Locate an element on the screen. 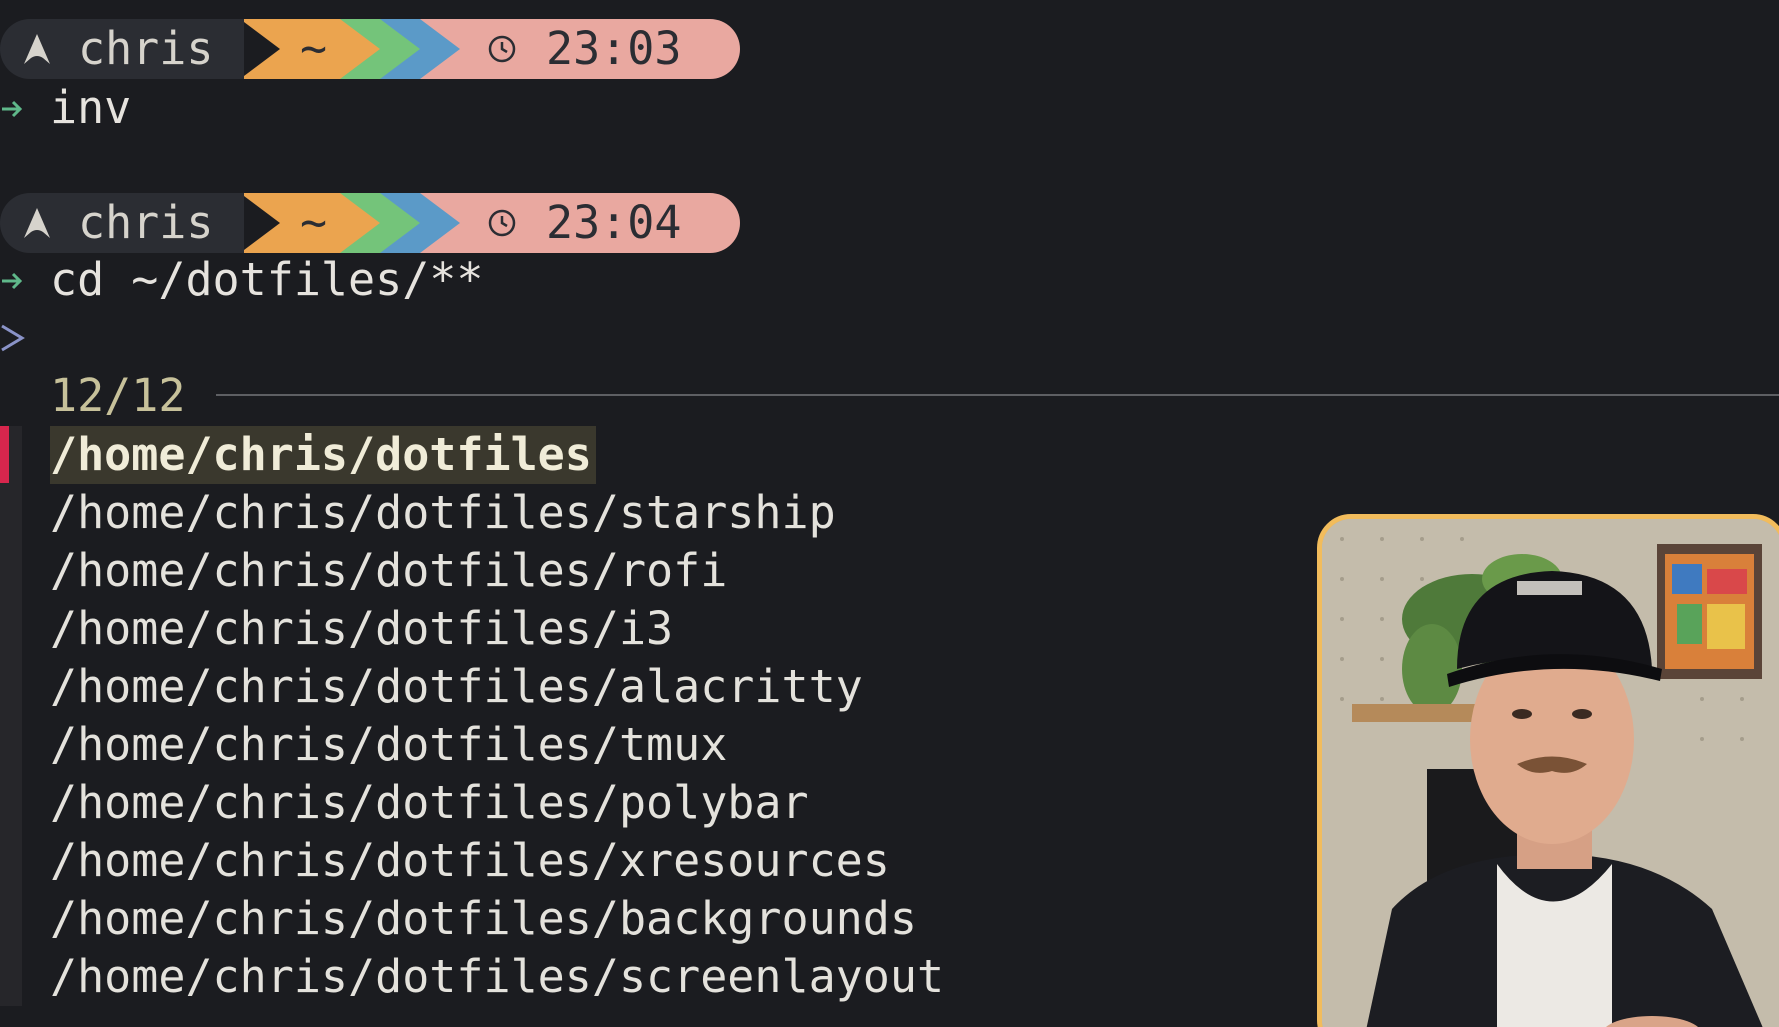 Image resolution: width=1779 pixels, height=1027 pixels. prompt-bar-1: chris ~ 23:03 is located at coordinates (370, 49).